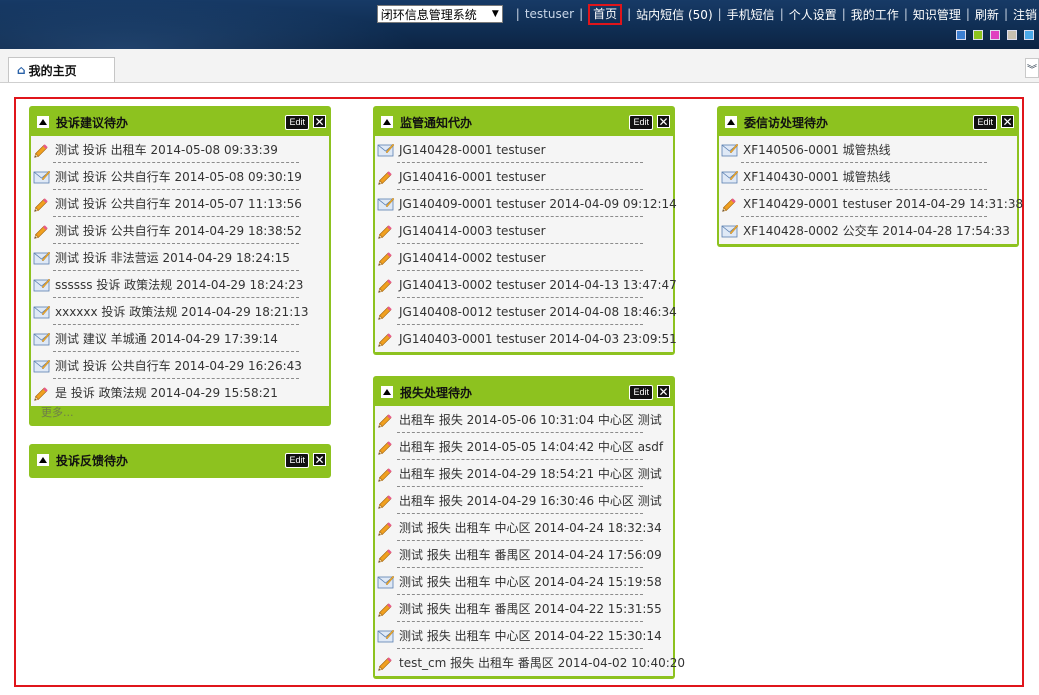  I want to click on list-item-text: JG140428-0001 testuser, so click(472, 150).